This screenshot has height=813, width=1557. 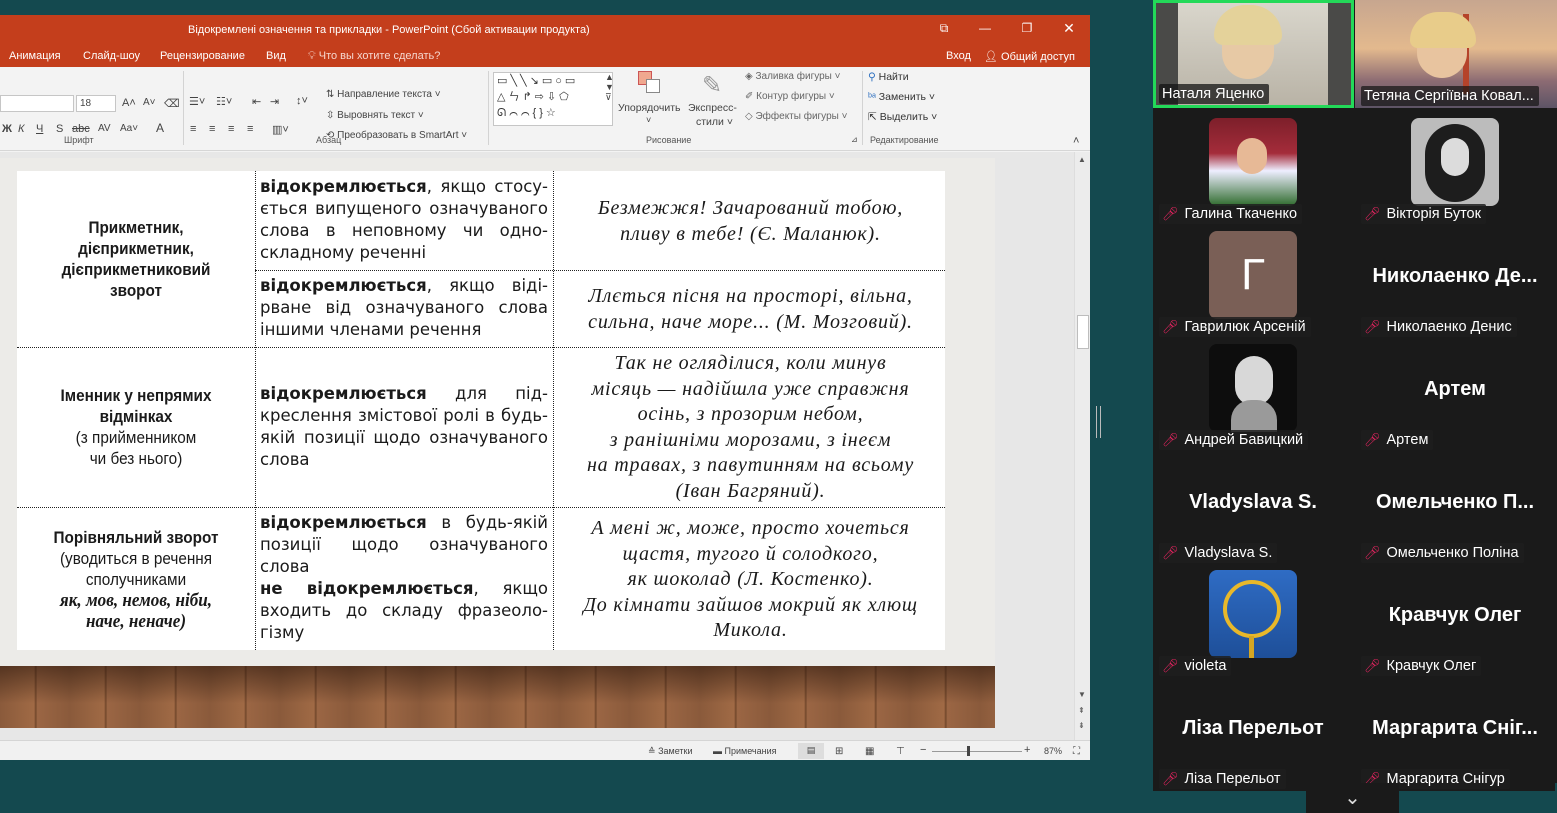 I want to click on bold-icon: Ж, so click(x=7, y=129).